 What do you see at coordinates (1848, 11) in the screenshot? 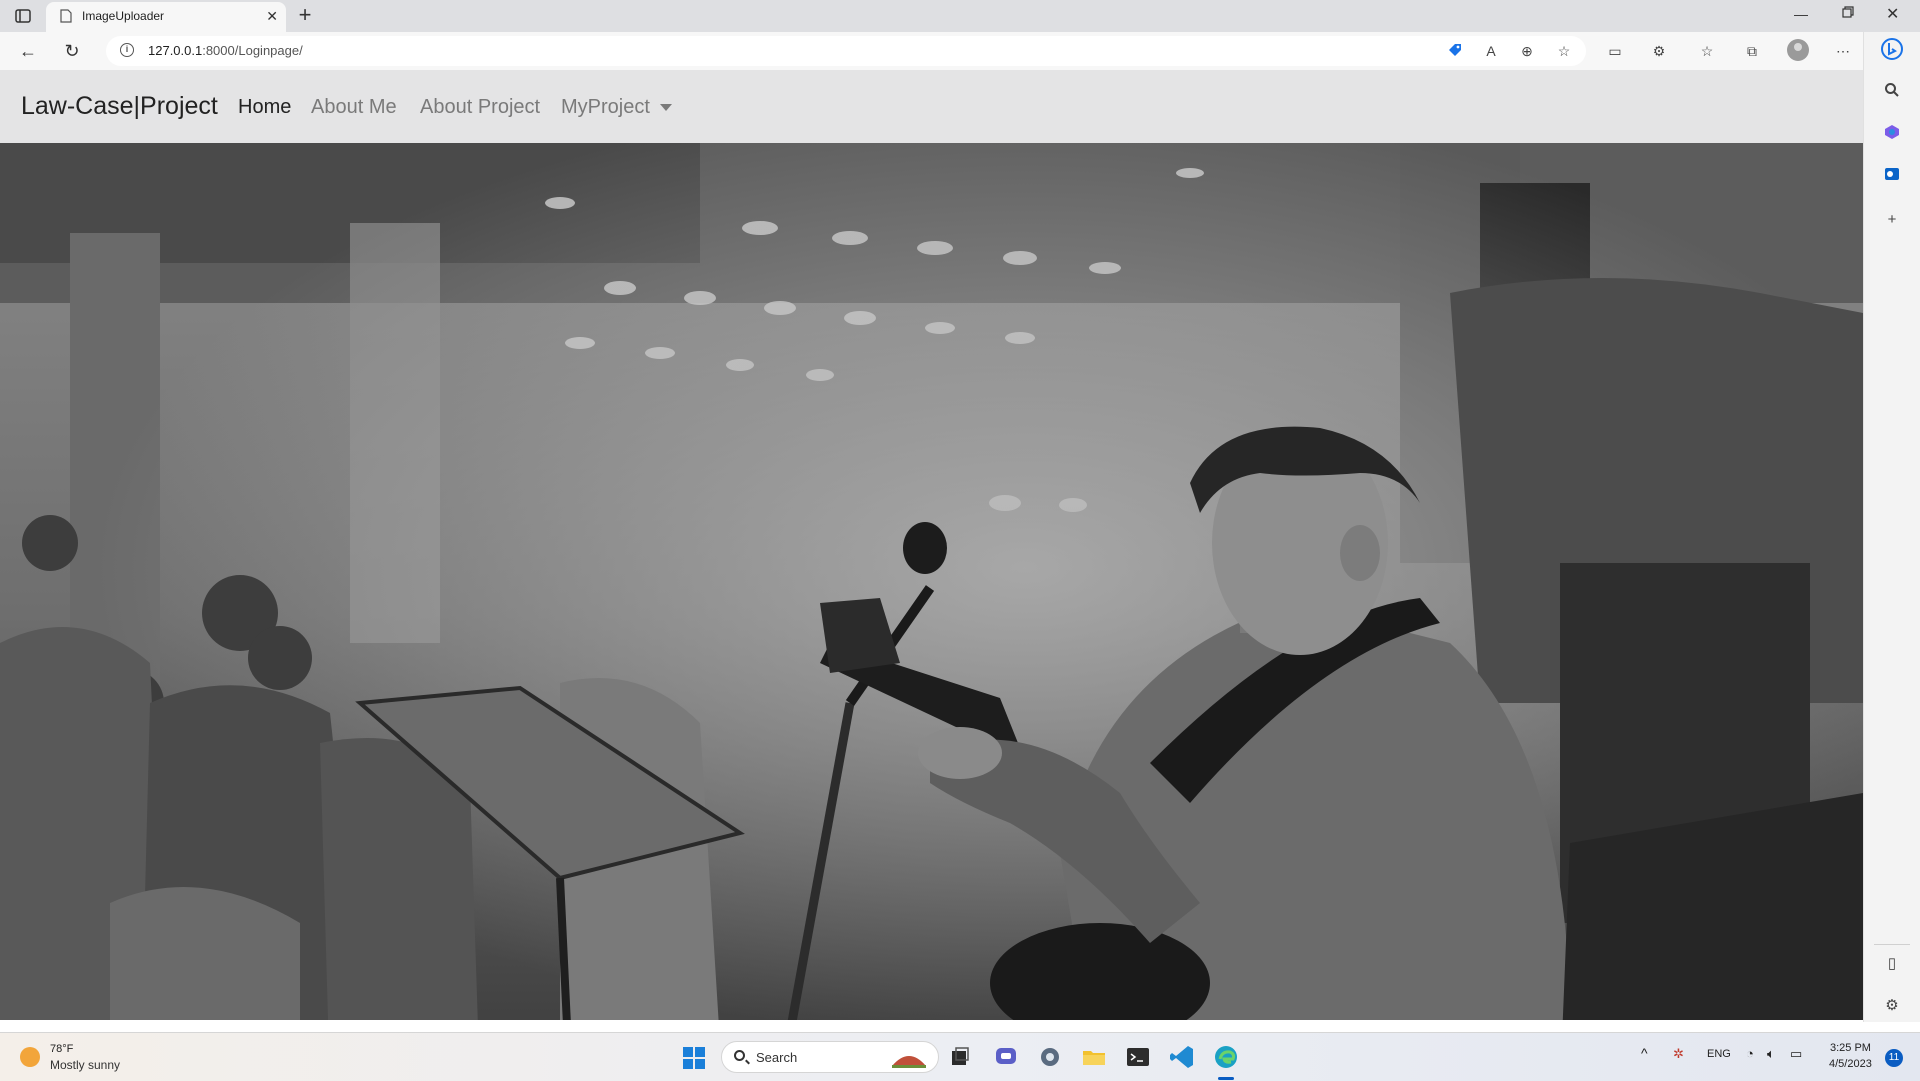
I see `restore-icon` at bounding box center [1848, 11].